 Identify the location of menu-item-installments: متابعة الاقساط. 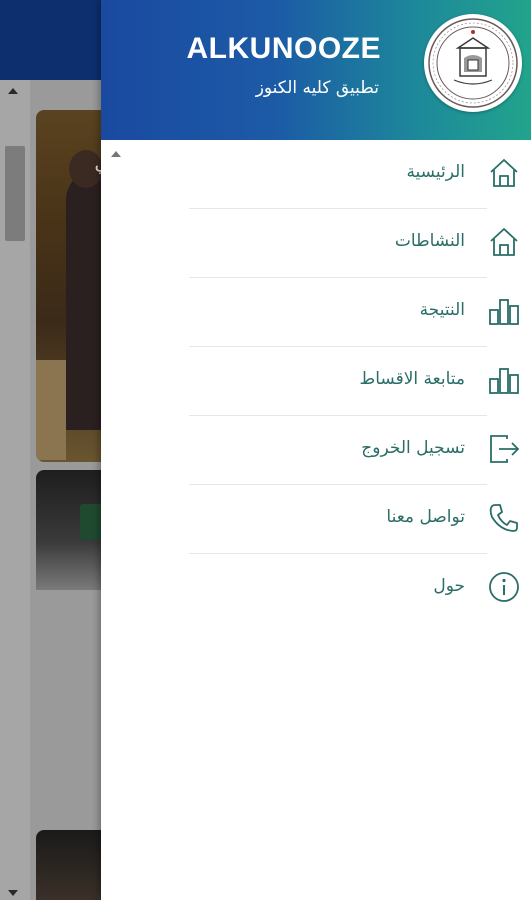
(316, 381).